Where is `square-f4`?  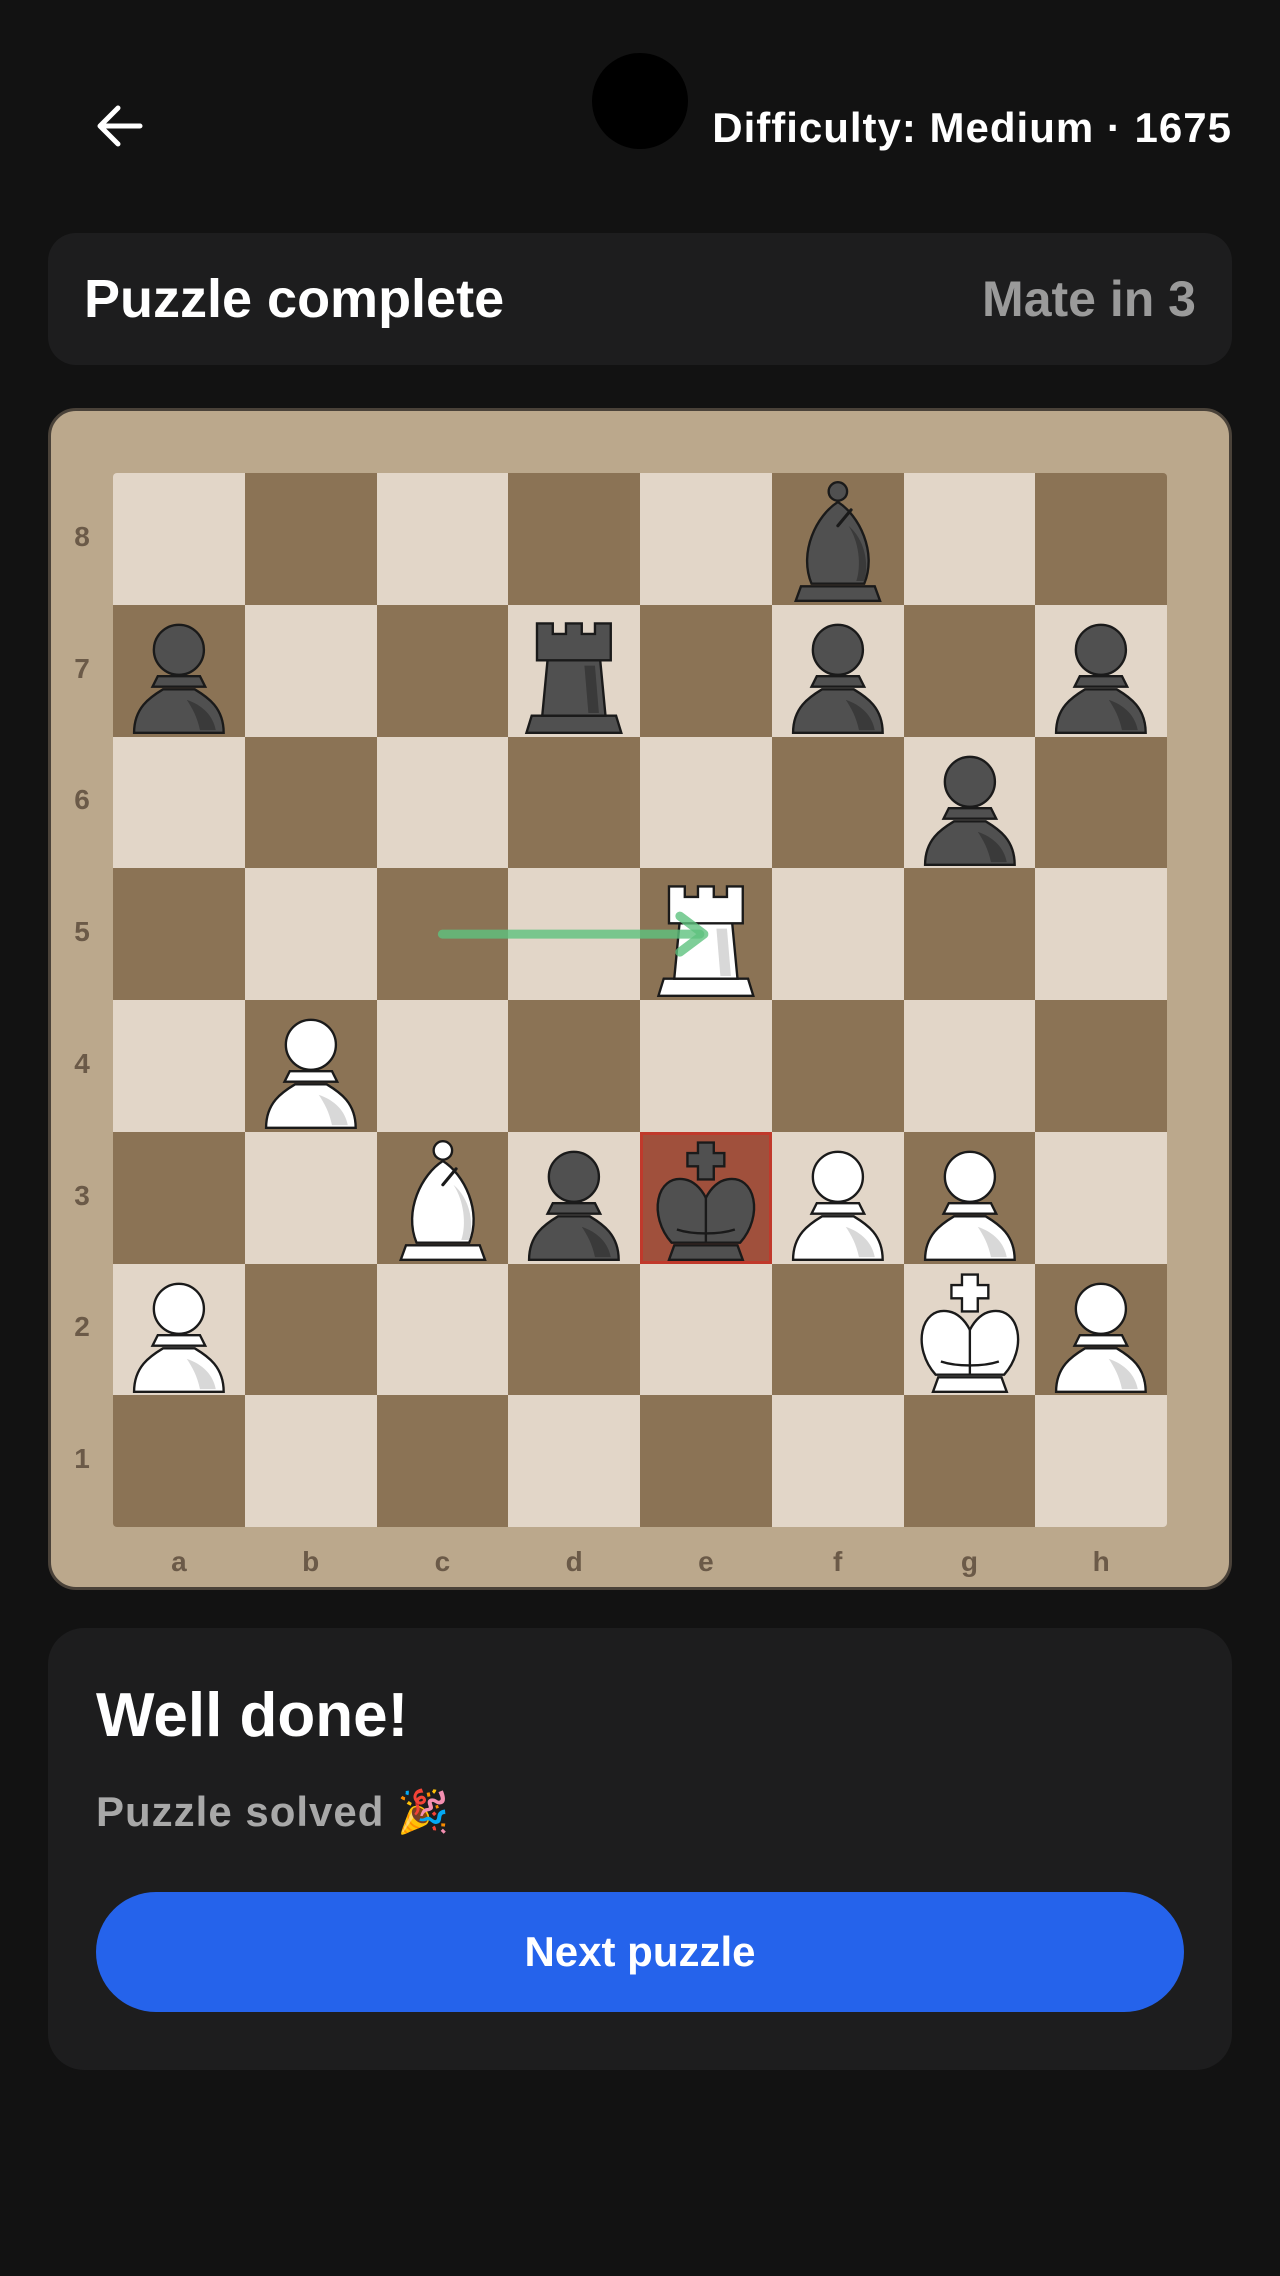 square-f4 is located at coordinates (837, 1066).